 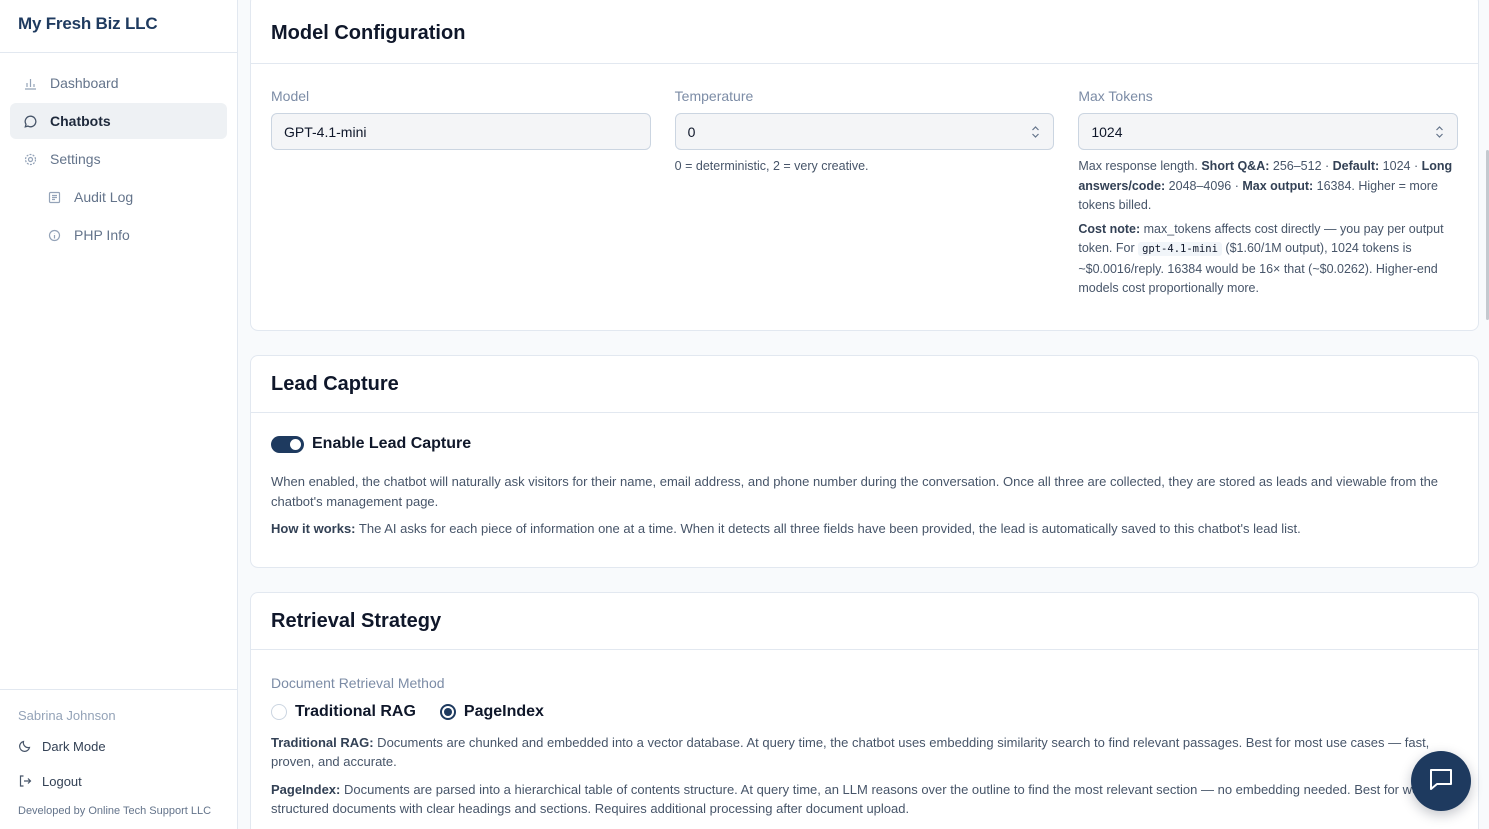 I want to click on sidebar-item-php-info: PHP Info, so click(x=118, y=235).